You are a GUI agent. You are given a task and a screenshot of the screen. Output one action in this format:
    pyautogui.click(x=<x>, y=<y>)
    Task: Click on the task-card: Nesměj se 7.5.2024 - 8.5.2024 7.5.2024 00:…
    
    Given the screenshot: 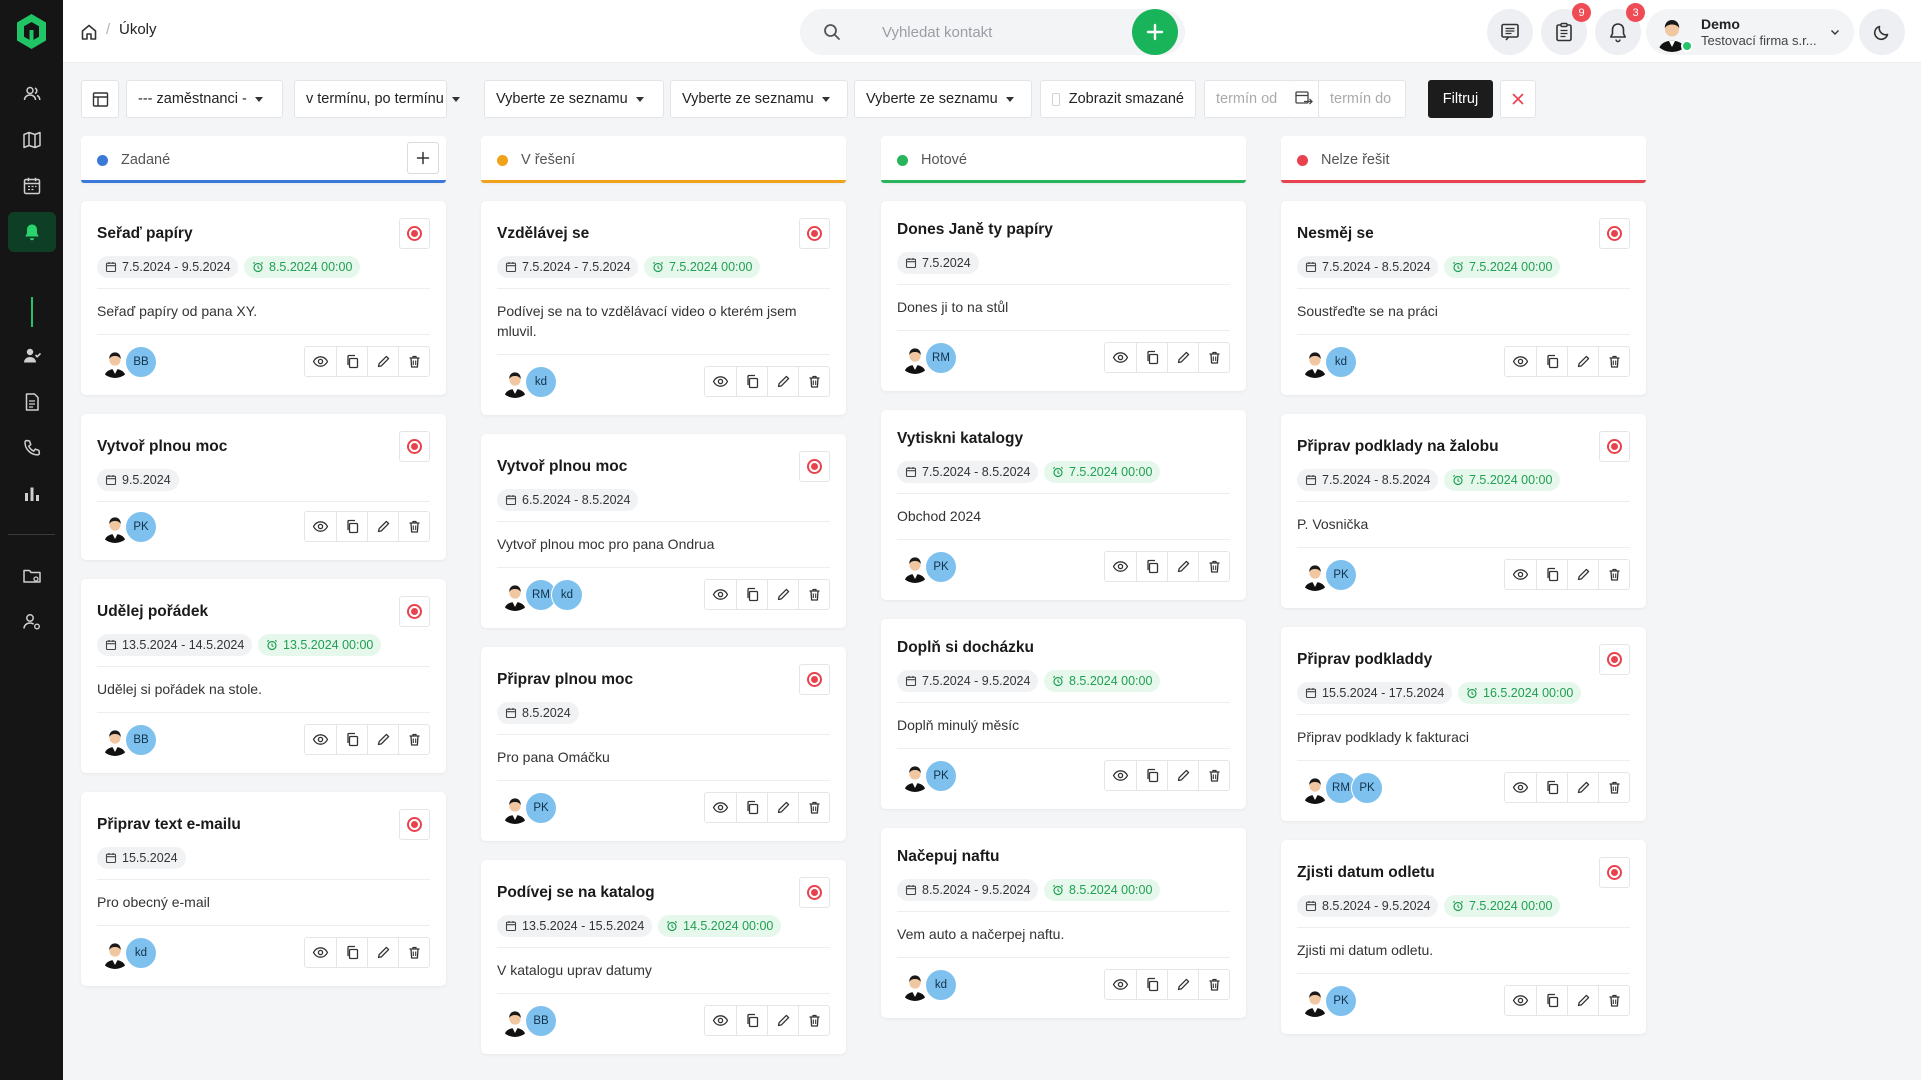 What is the action you would take?
    pyautogui.click(x=1463, y=298)
    